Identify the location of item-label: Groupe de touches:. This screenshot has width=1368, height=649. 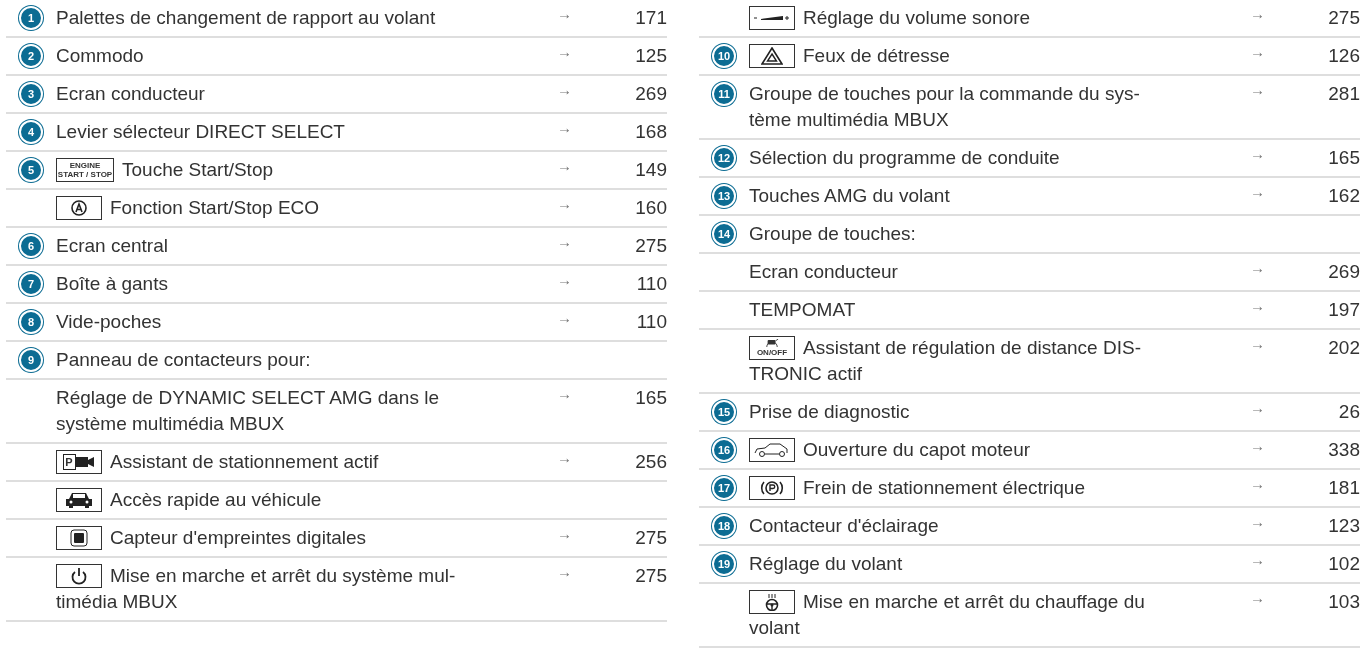
(832, 233).